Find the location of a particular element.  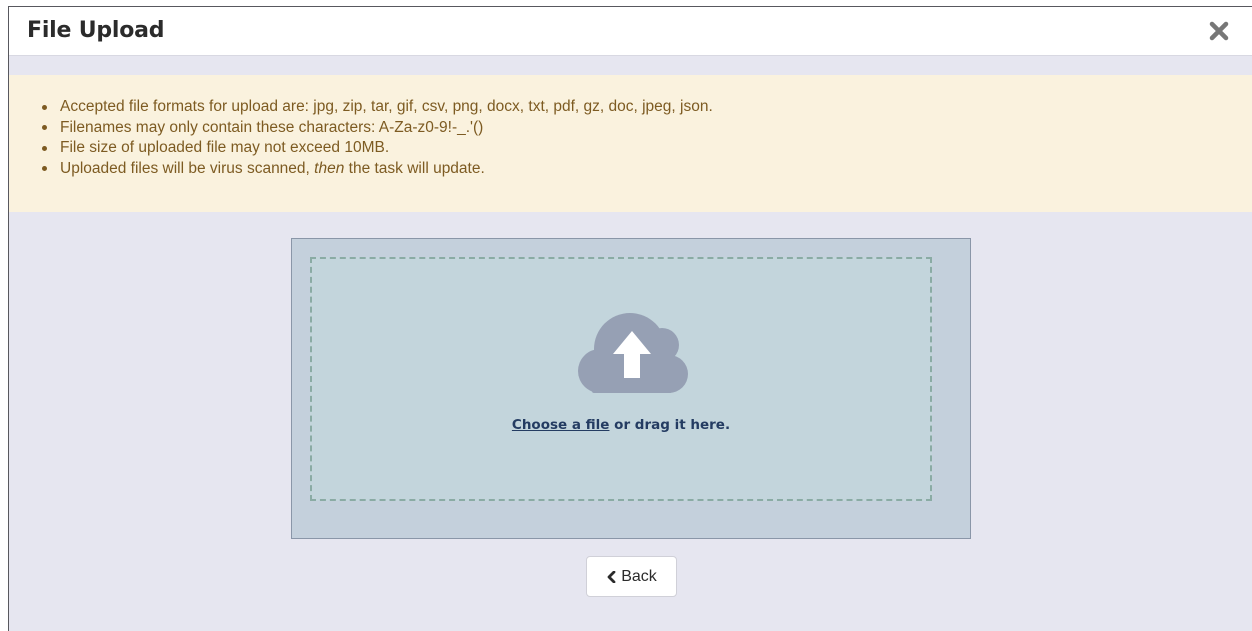

requirement-virus-scan-after: the task will update. is located at coordinates (414, 168).